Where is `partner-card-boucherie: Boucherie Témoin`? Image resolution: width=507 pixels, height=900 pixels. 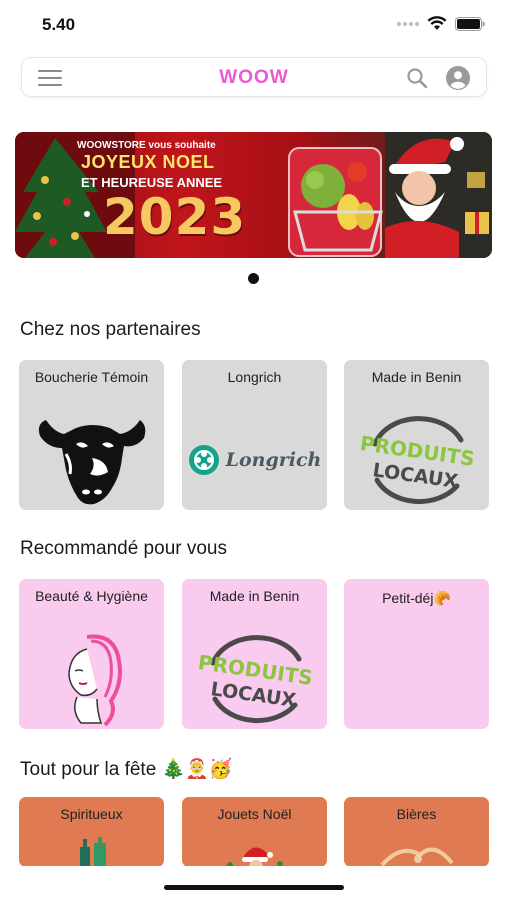 partner-card-boucherie: Boucherie Témoin is located at coordinates (91, 435).